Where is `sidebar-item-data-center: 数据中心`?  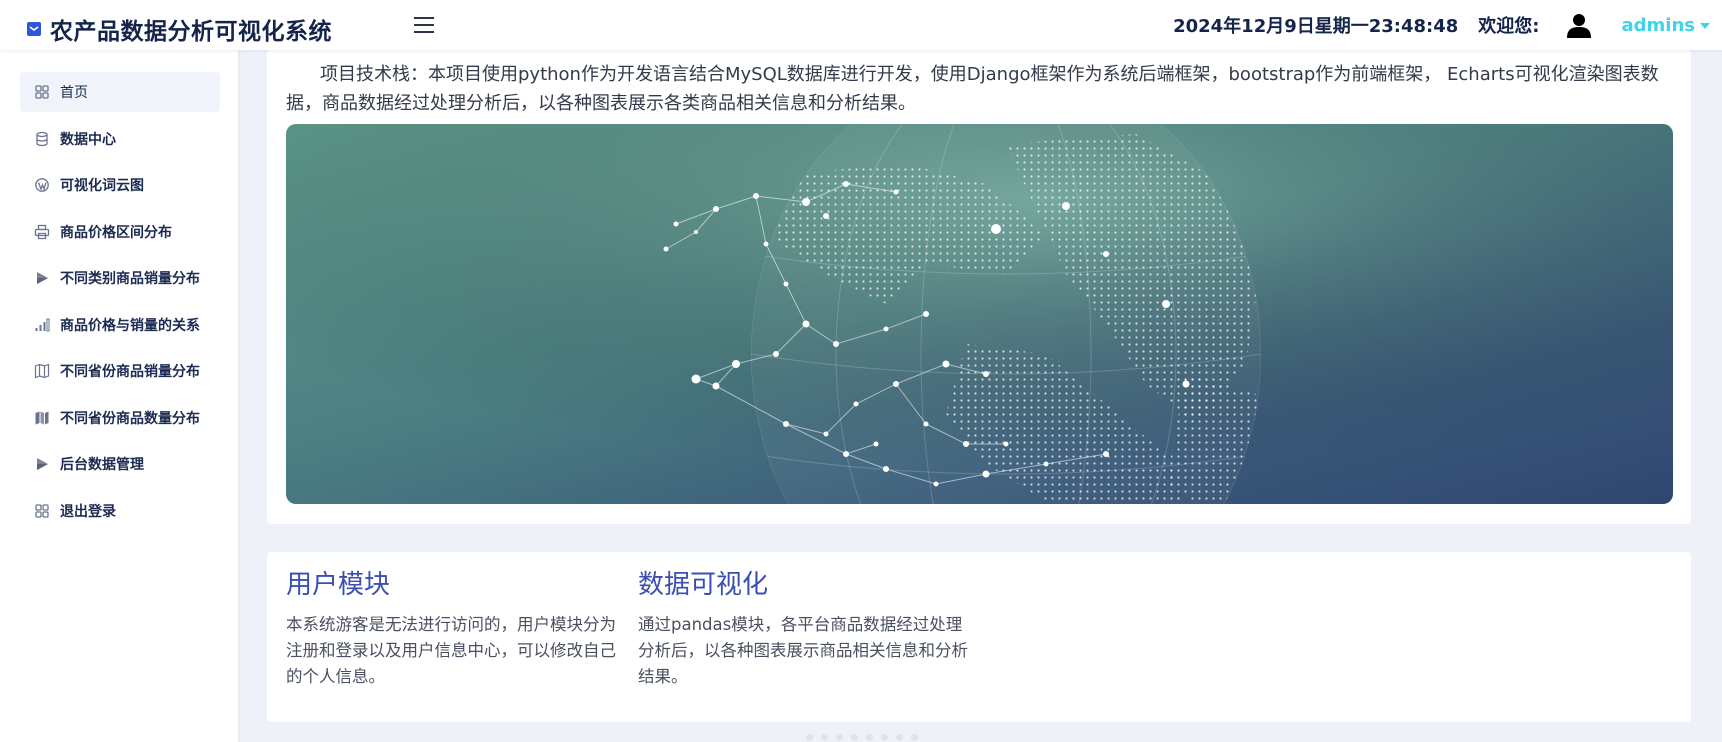 sidebar-item-data-center: 数据中心 is located at coordinates (120, 139).